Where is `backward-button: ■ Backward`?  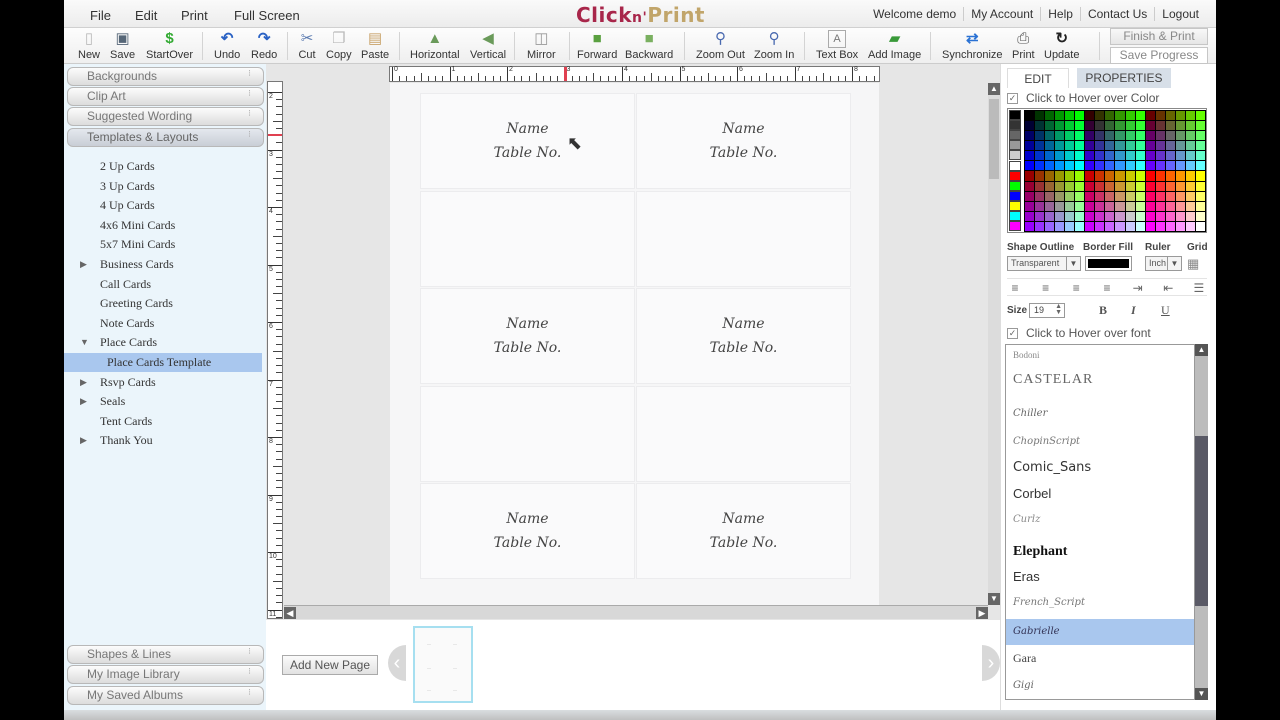
backward-button: ■ Backward is located at coordinates (649, 45).